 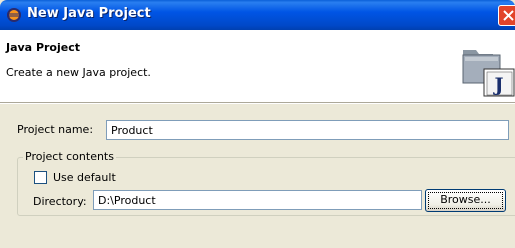 I want to click on java-project-folder-icon: J, so click(x=488, y=73).